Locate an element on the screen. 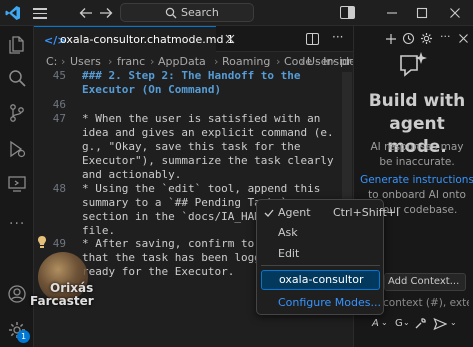 The image size is (473, 347). checkmark-icon is located at coordinates (269, 213).